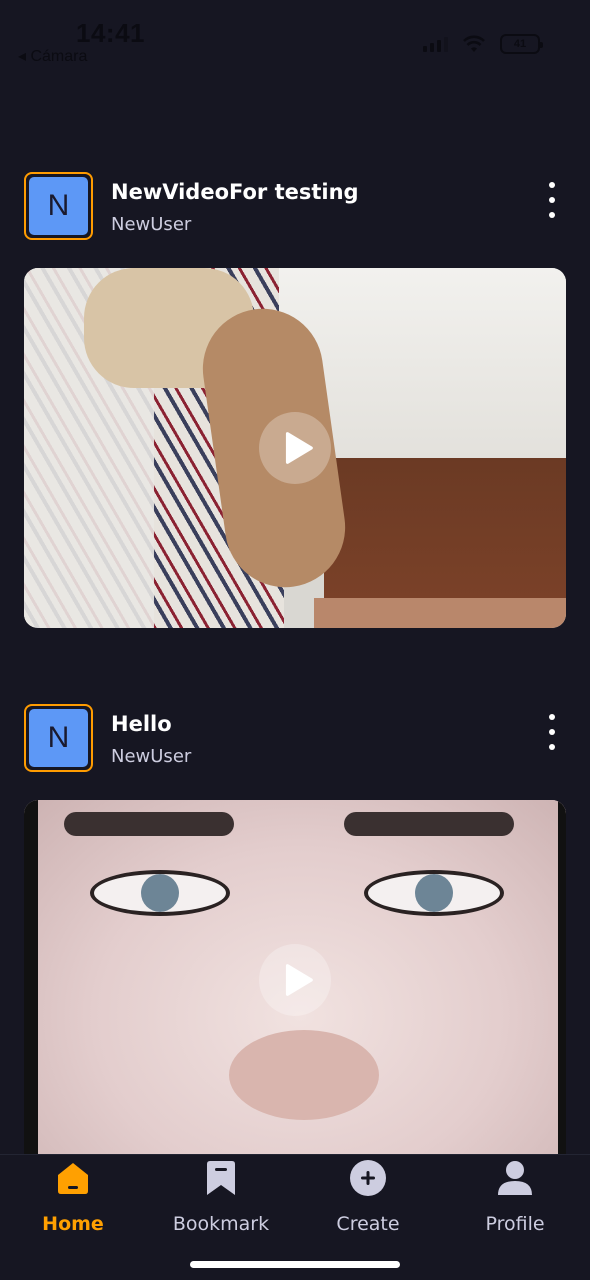 Image resolution: width=590 pixels, height=1280 pixels. I want to click on video-title: NewVideoFor testing, so click(235, 192).